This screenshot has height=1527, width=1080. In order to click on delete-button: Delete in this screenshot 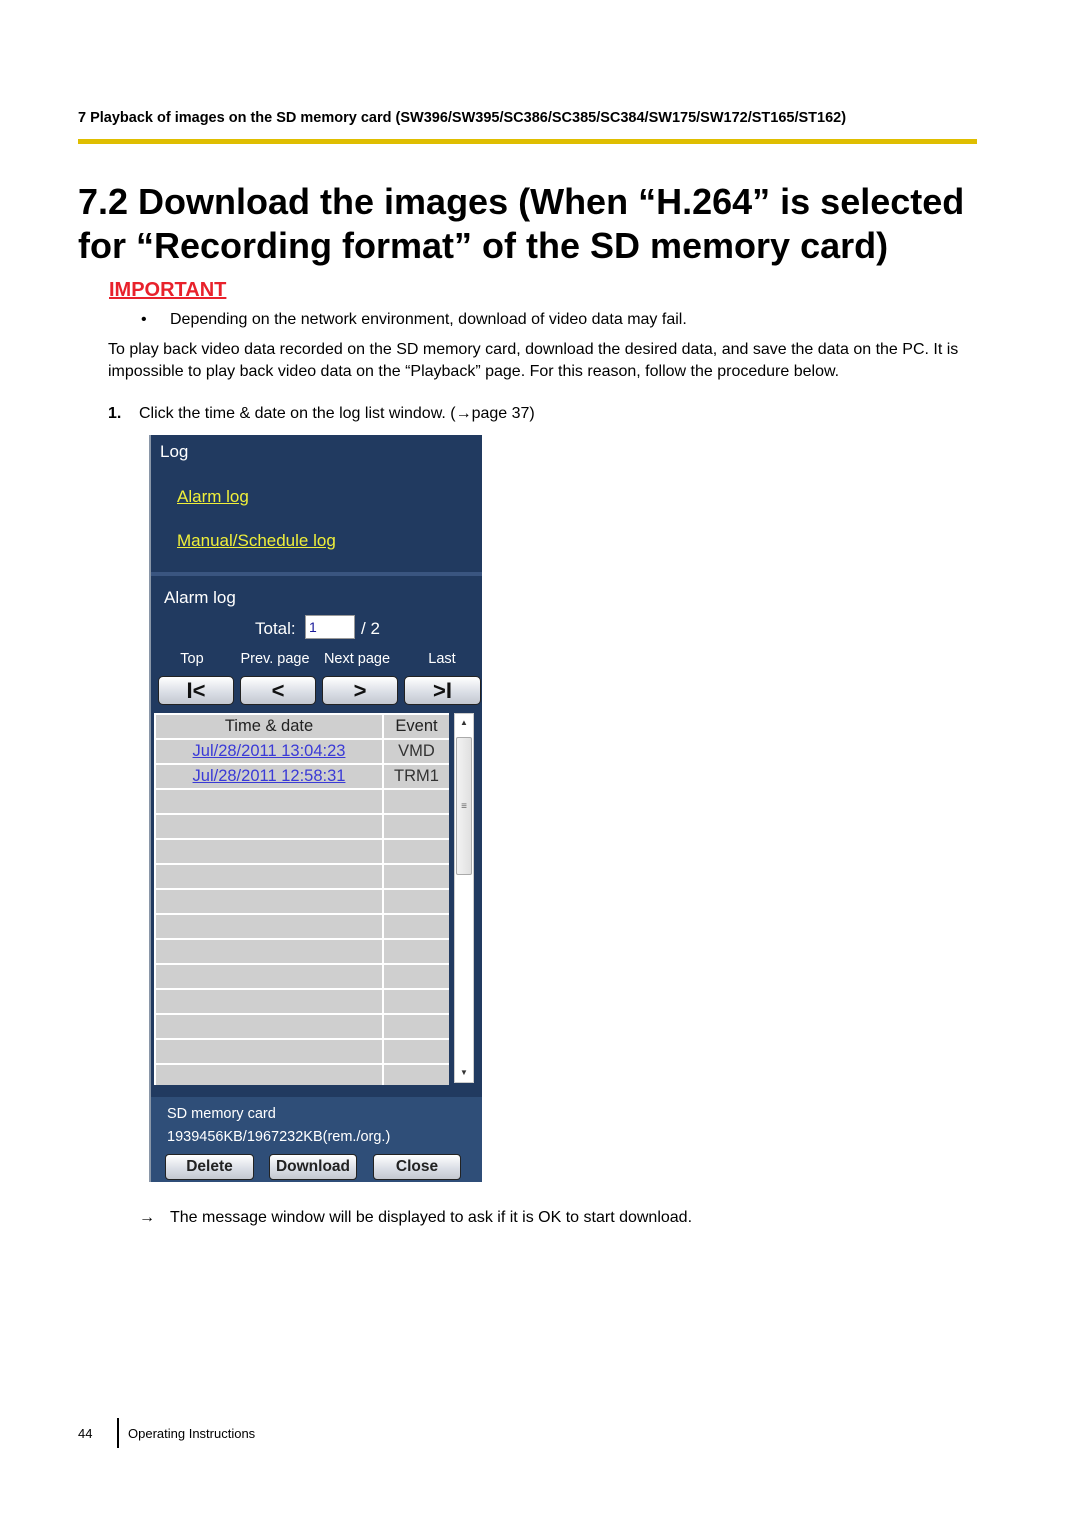, I will do `click(209, 1167)`.